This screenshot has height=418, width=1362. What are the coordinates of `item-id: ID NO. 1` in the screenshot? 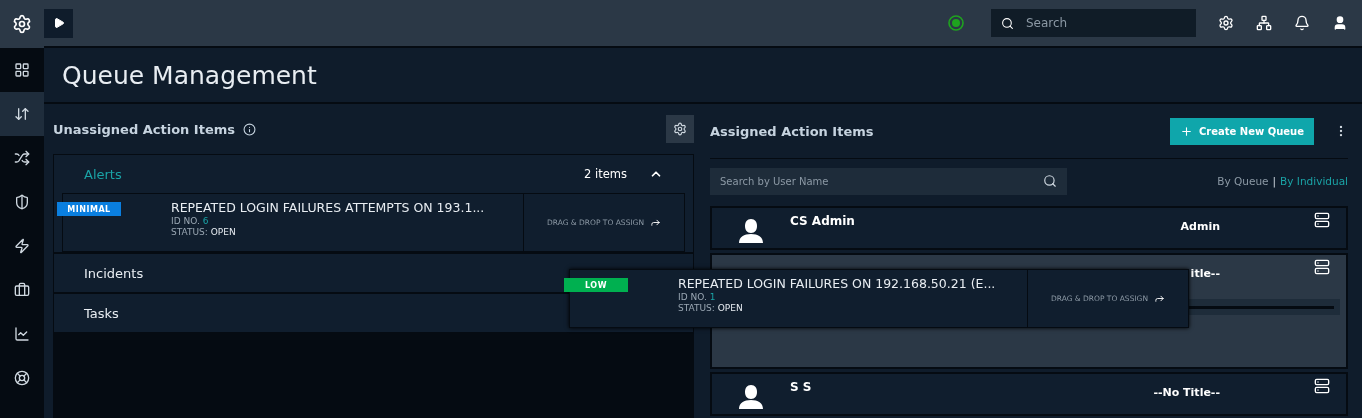 It's located at (697, 297).